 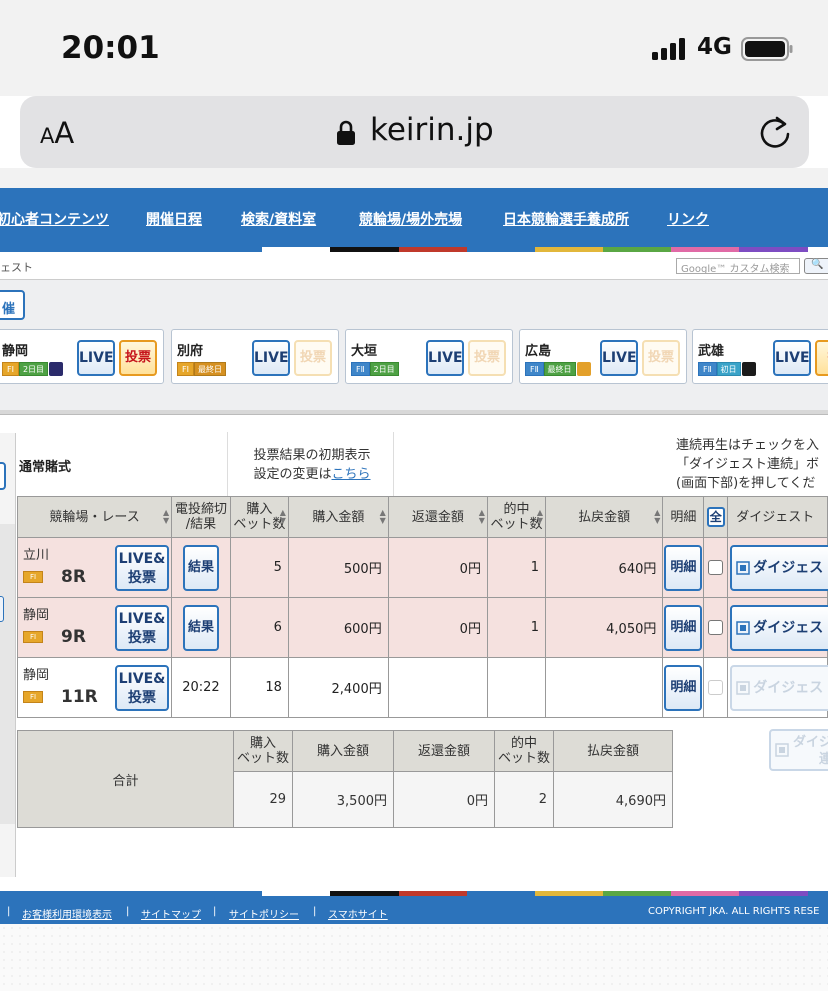 I want to click on side-link, so click(x=2, y=609).